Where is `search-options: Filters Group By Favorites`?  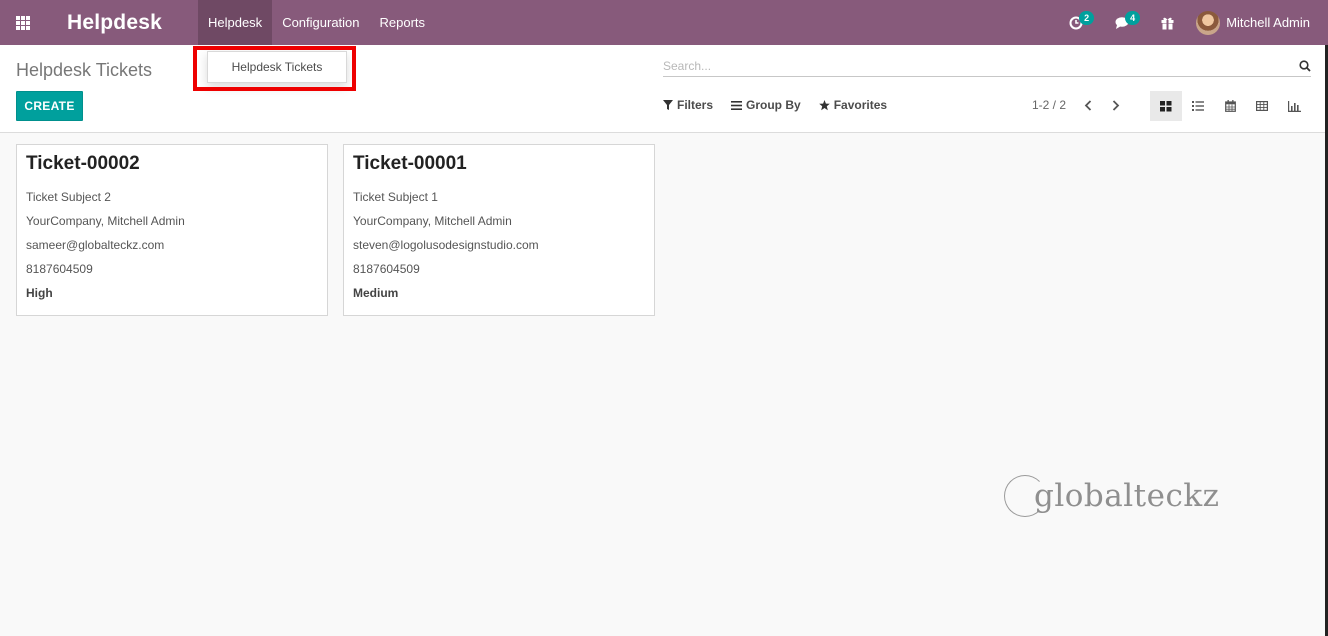 search-options: Filters Group By Favorites is located at coordinates (784, 105).